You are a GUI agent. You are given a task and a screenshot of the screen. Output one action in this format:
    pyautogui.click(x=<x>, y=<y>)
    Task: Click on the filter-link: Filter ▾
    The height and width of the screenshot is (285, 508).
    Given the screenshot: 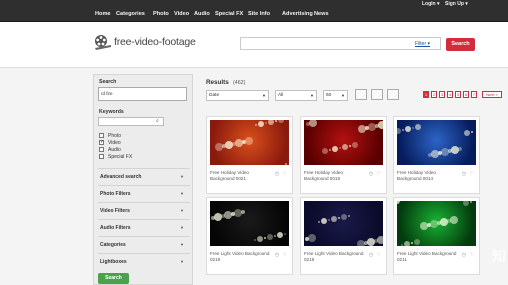 What is the action you would take?
    pyautogui.click(x=422, y=44)
    